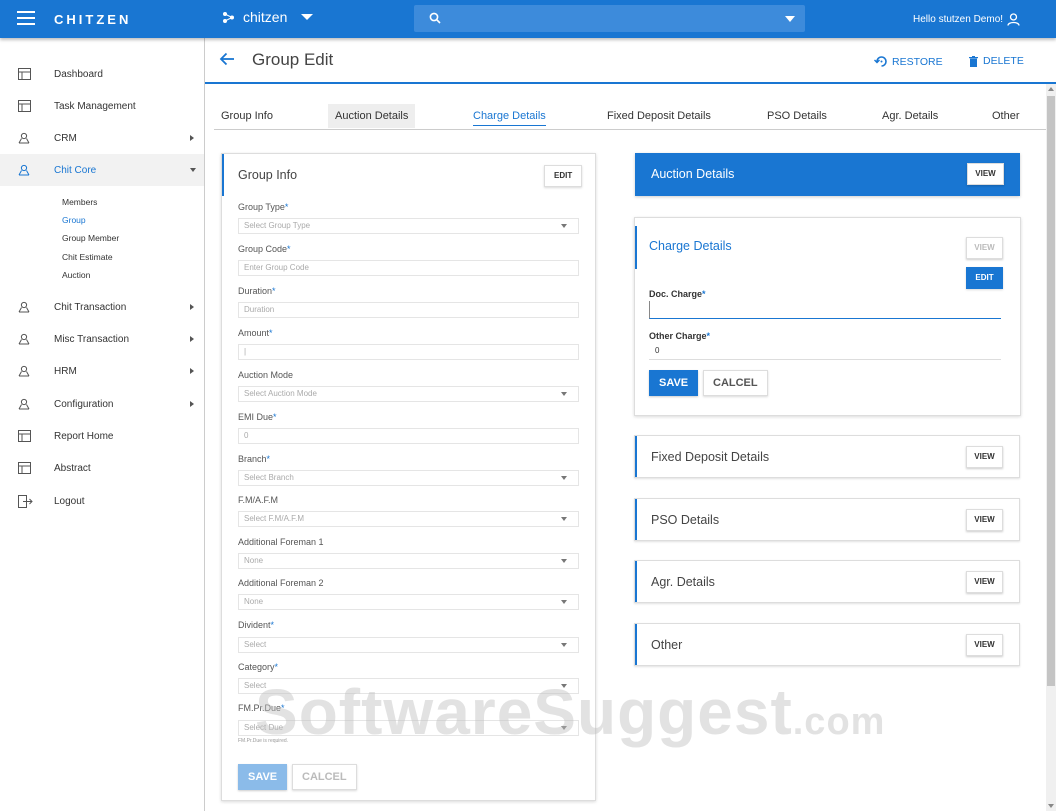  Describe the element at coordinates (408, 561) in the screenshot. I see `additional-foreman-1-select: None` at that location.